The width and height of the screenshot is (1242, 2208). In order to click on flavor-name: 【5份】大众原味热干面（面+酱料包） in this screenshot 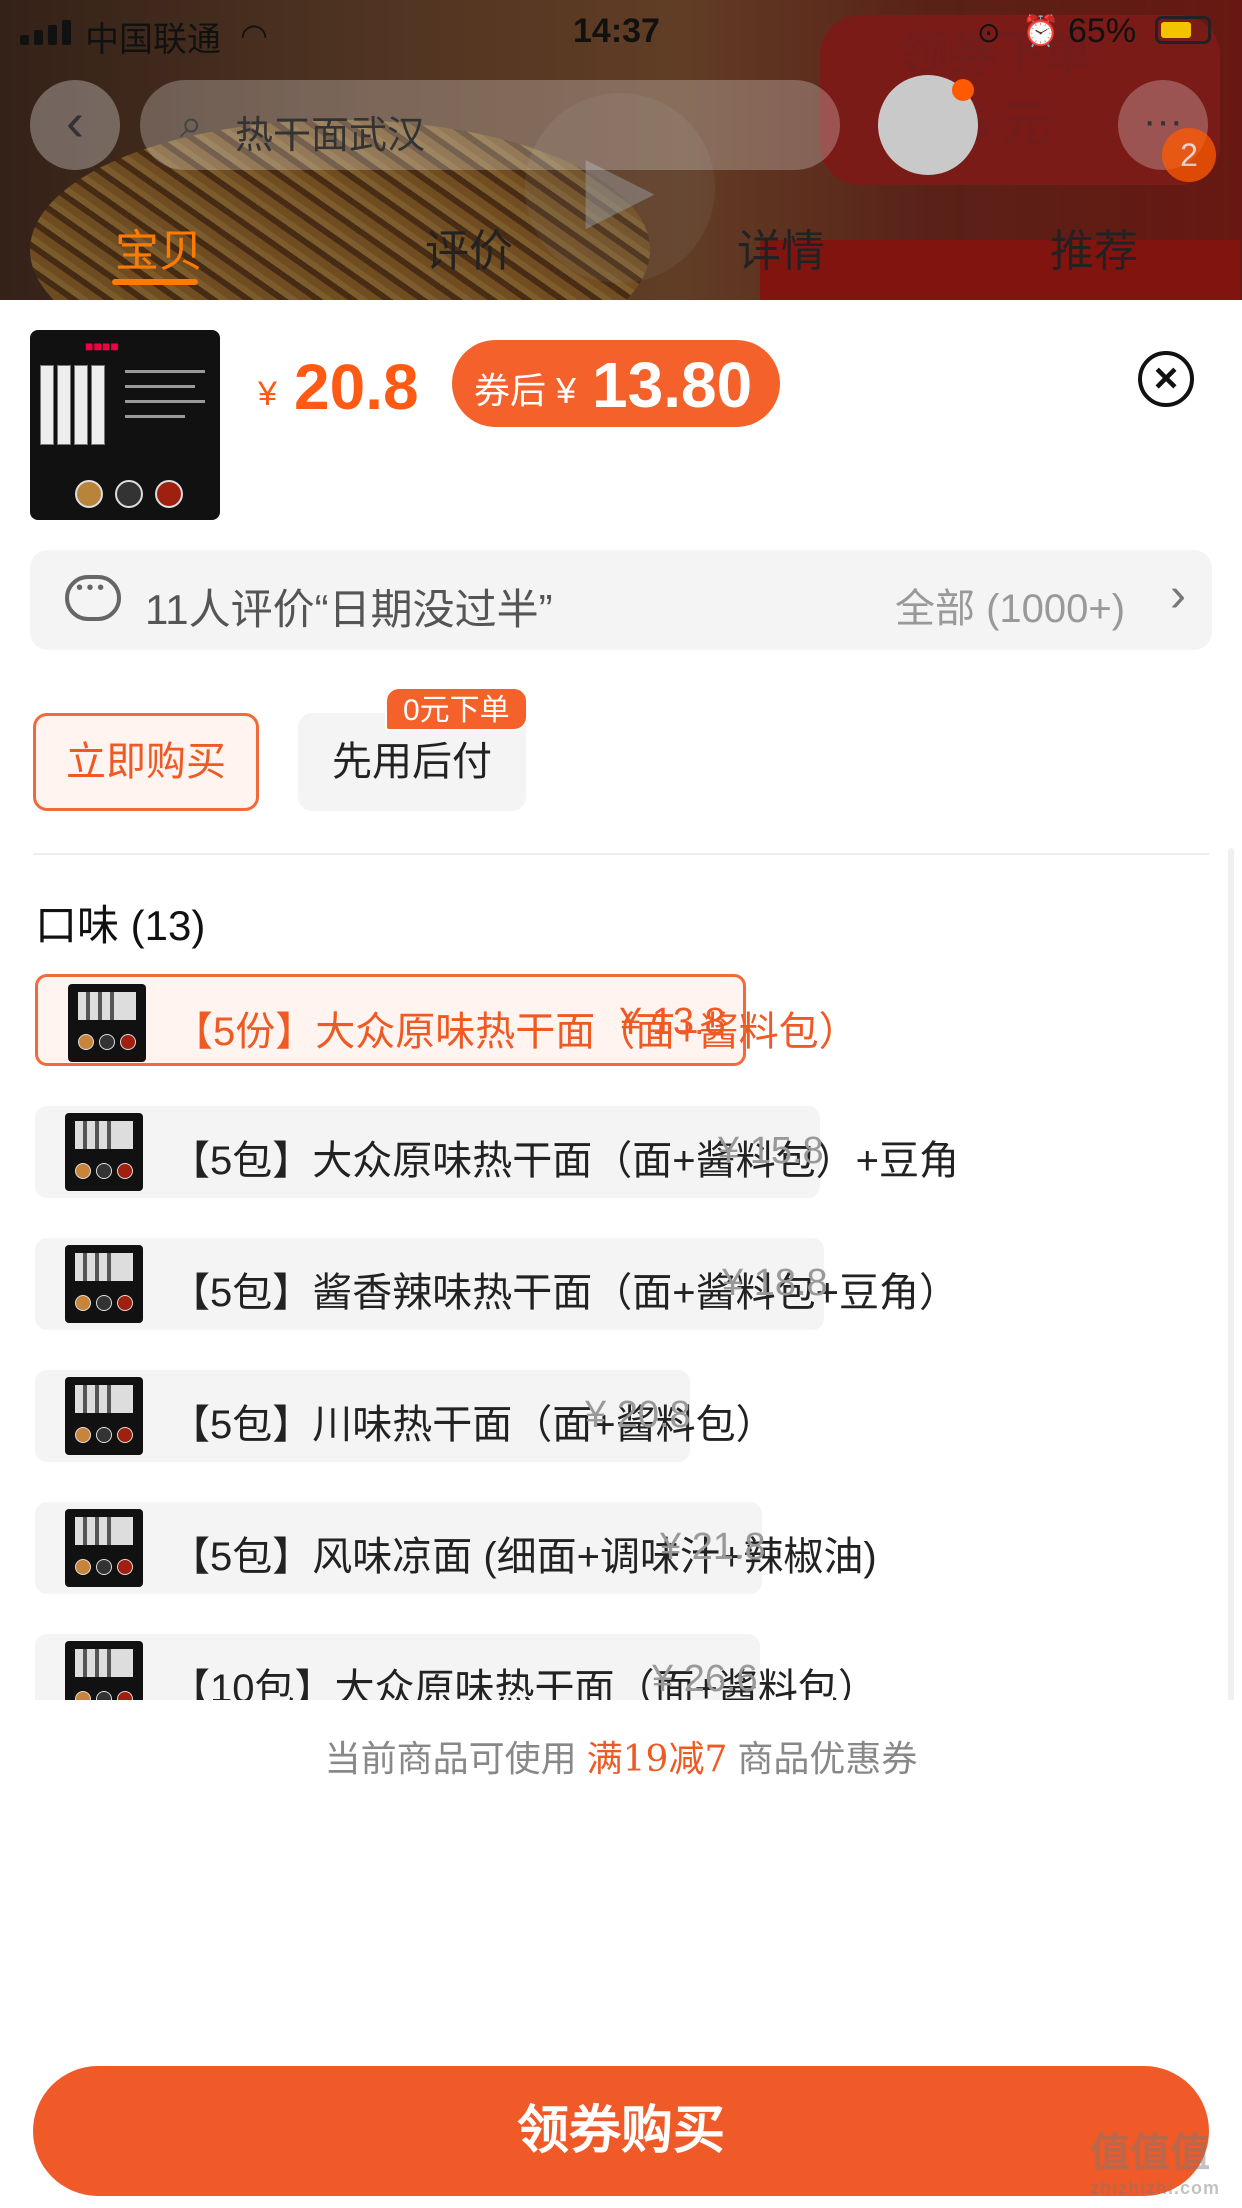, I will do `click(516, 1032)`.